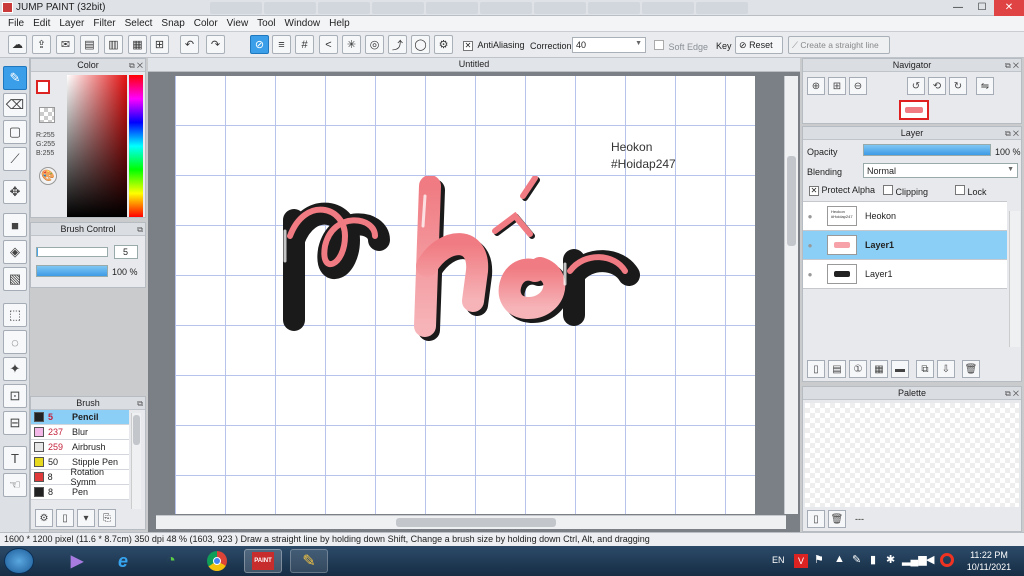 This screenshot has height=576, width=1024. Describe the element at coordinates (801, 561) in the screenshot. I see `vivaldi-tray-icon: V` at that location.